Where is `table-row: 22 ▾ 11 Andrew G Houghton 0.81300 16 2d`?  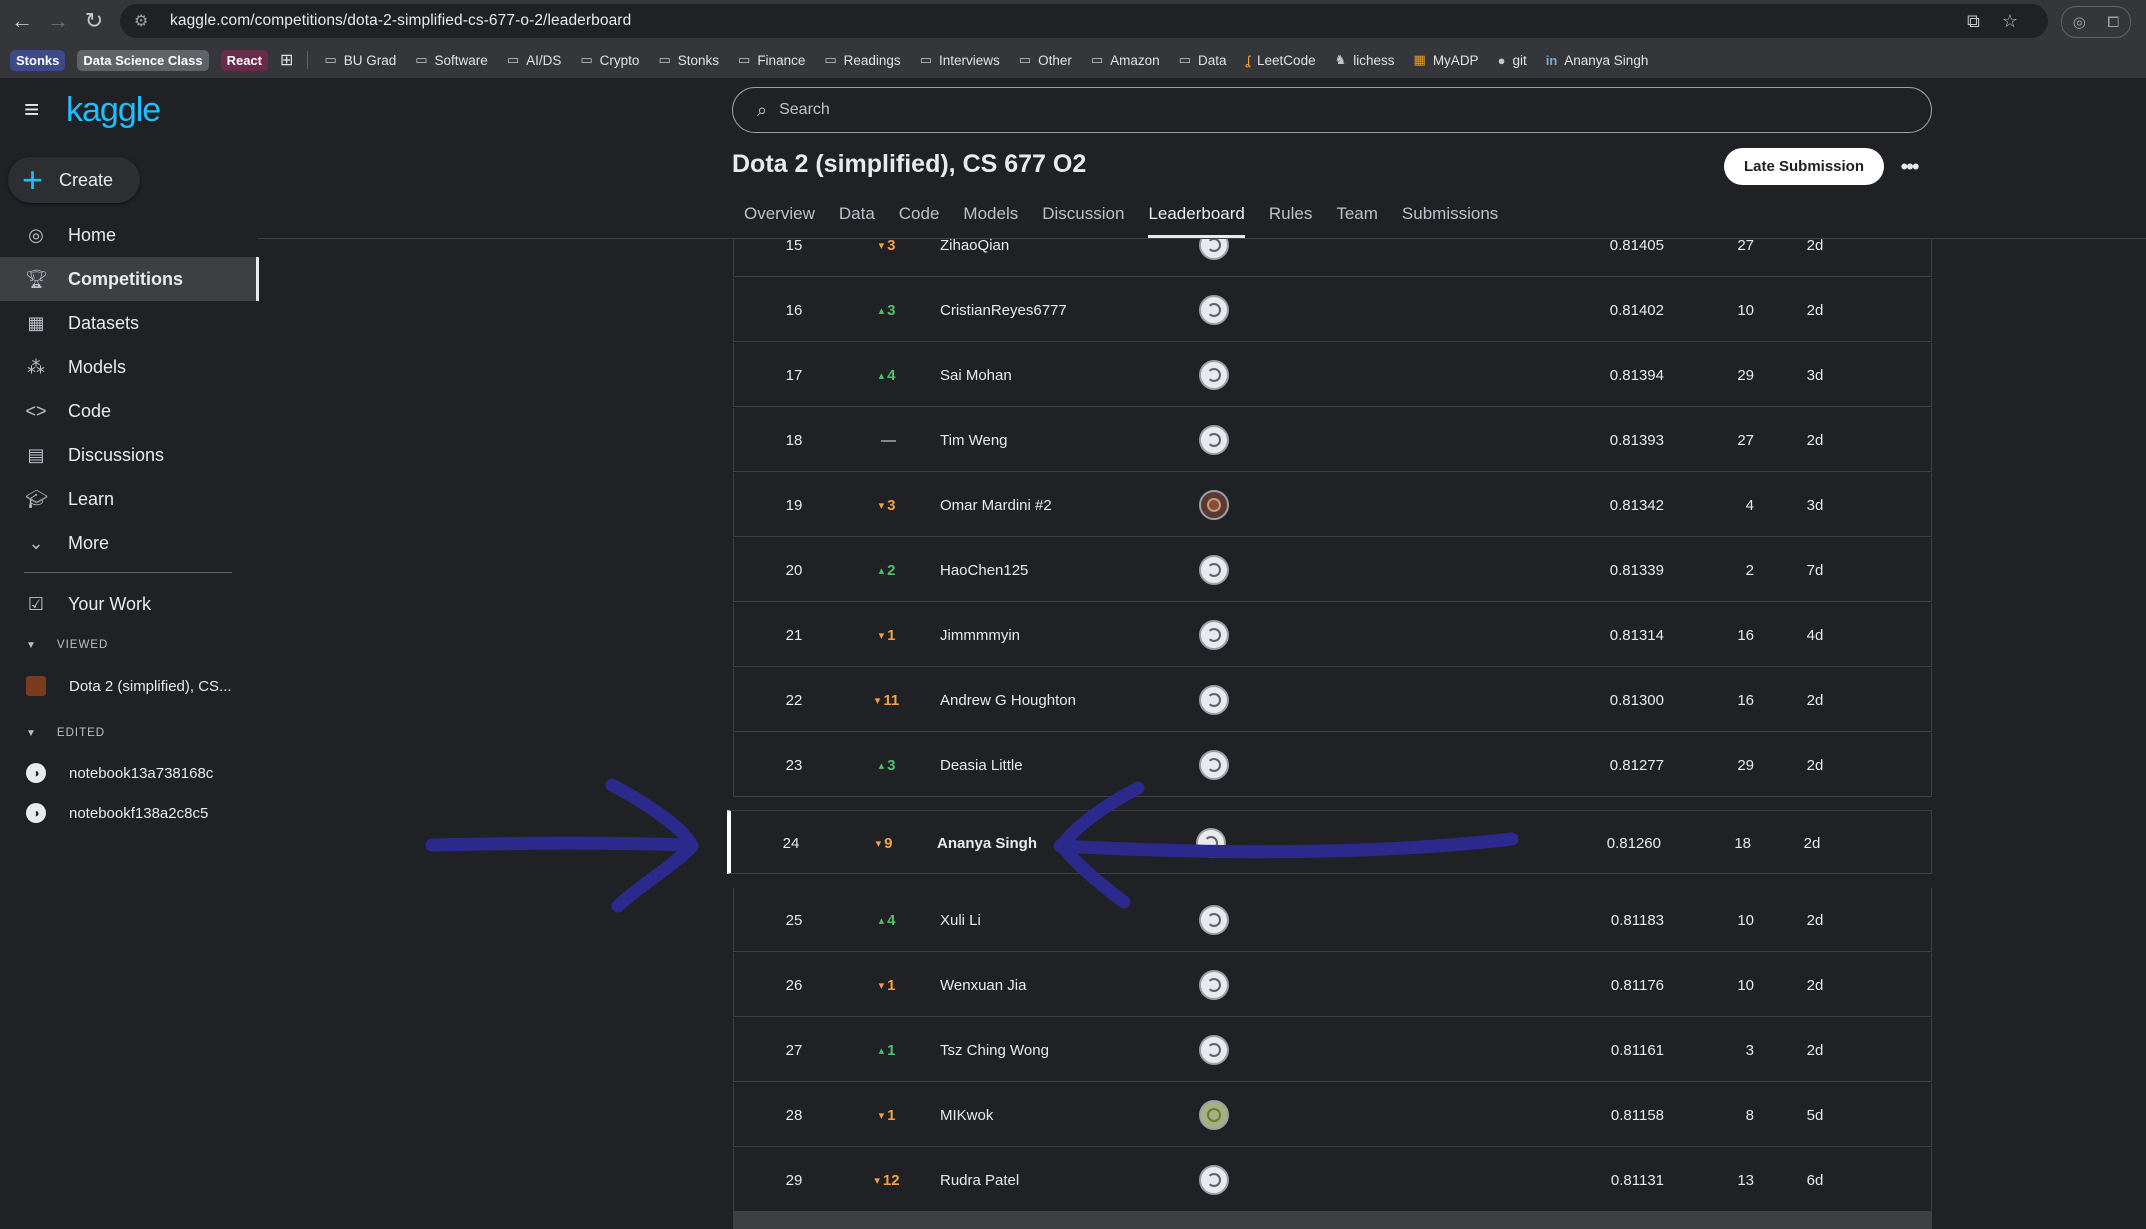
table-row: 22 ▾ 11 Andrew G Houghton 0.81300 16 2d is located at coordinates (1332, 700).